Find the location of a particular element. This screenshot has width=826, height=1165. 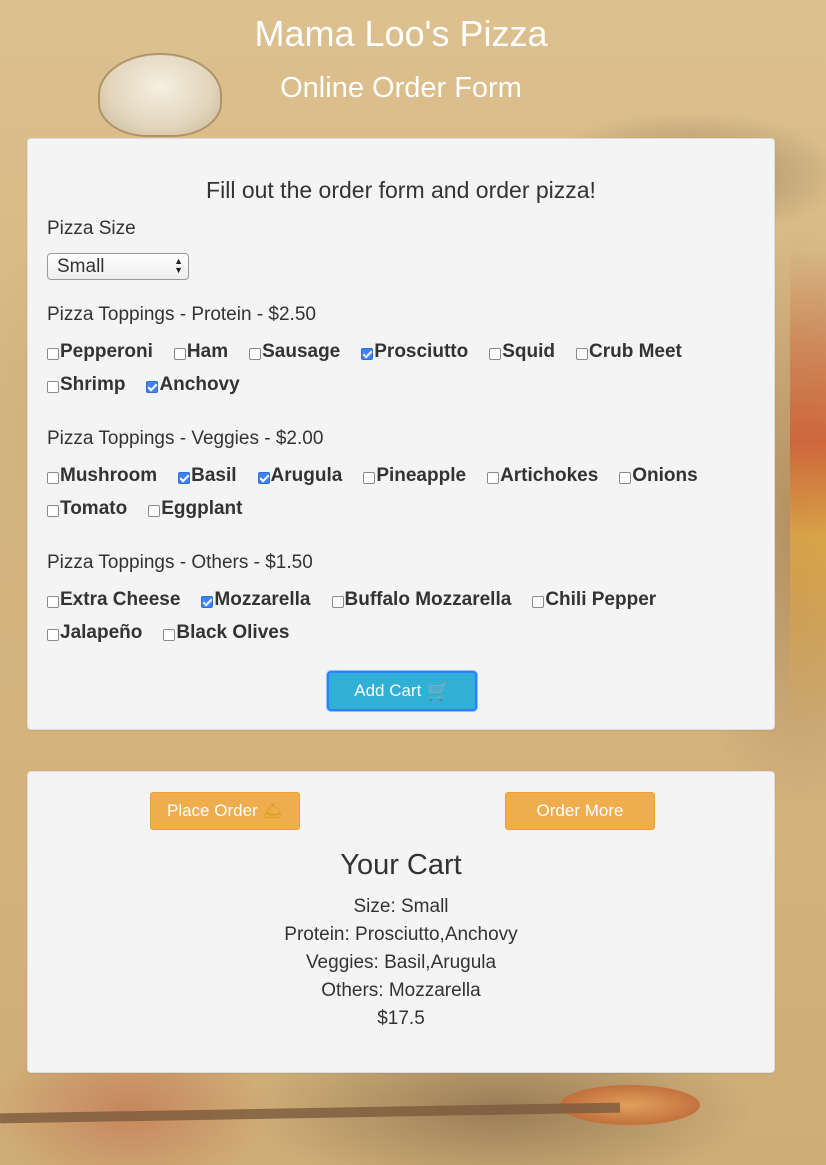

topping-option-mozzarella: Mozzarella is located at coordinates (256, 600).